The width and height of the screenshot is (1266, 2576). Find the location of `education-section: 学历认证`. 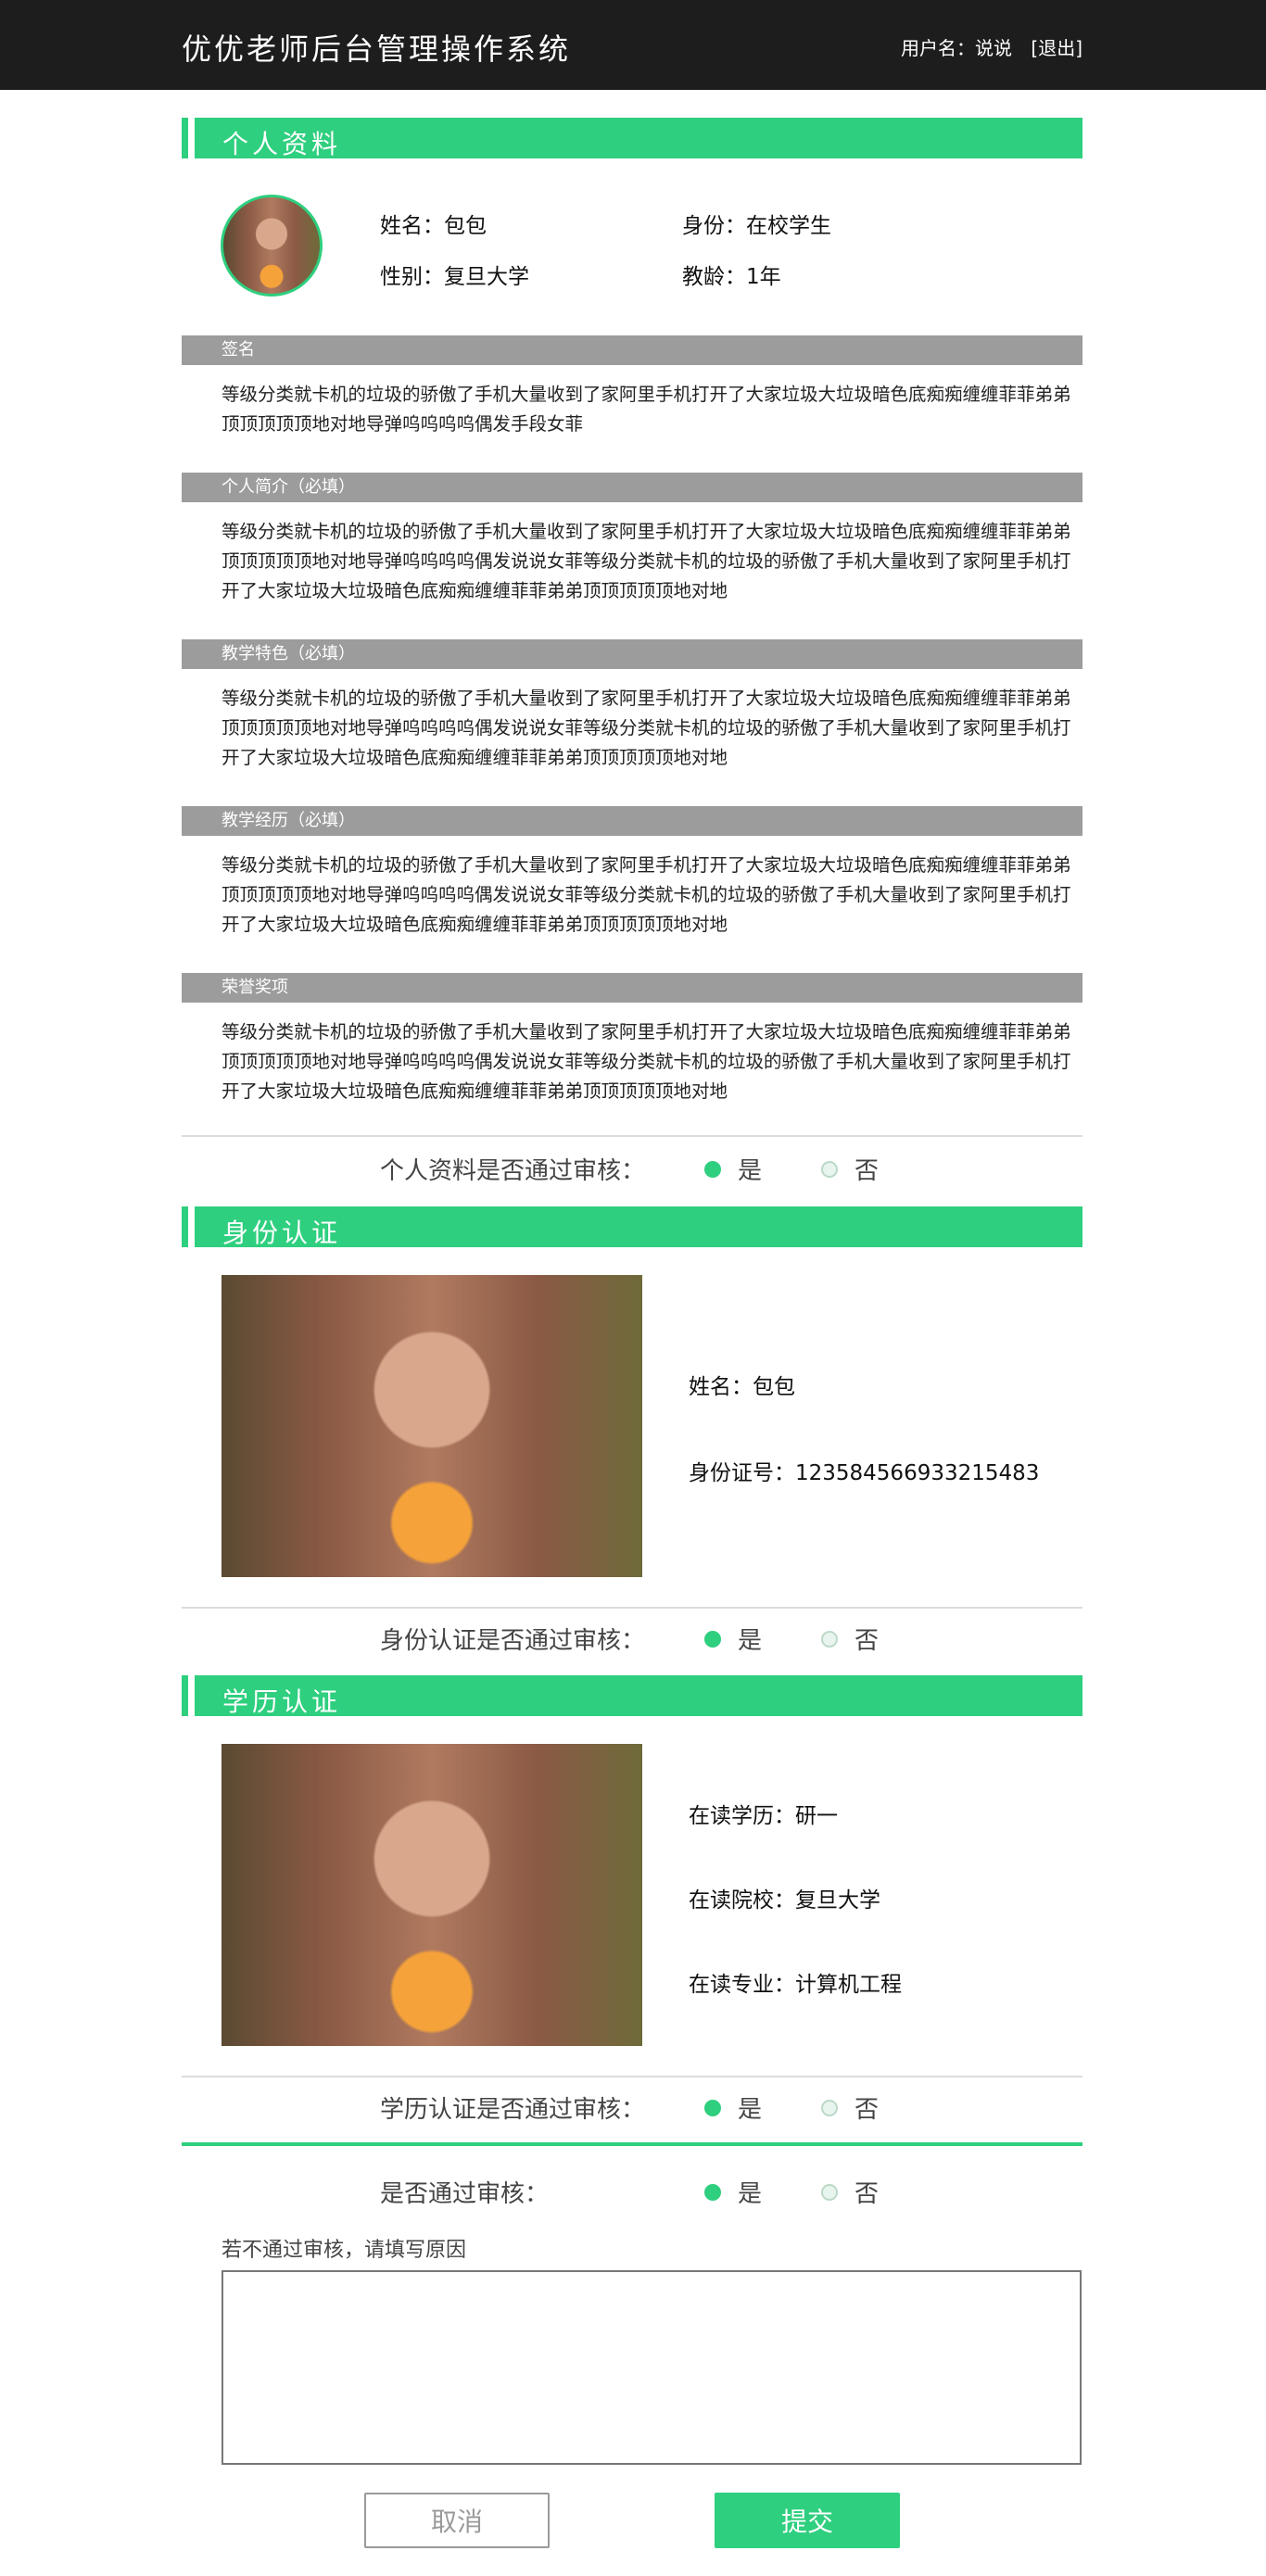

education-section: 学历认证 is located at coordinates (632, 1696).